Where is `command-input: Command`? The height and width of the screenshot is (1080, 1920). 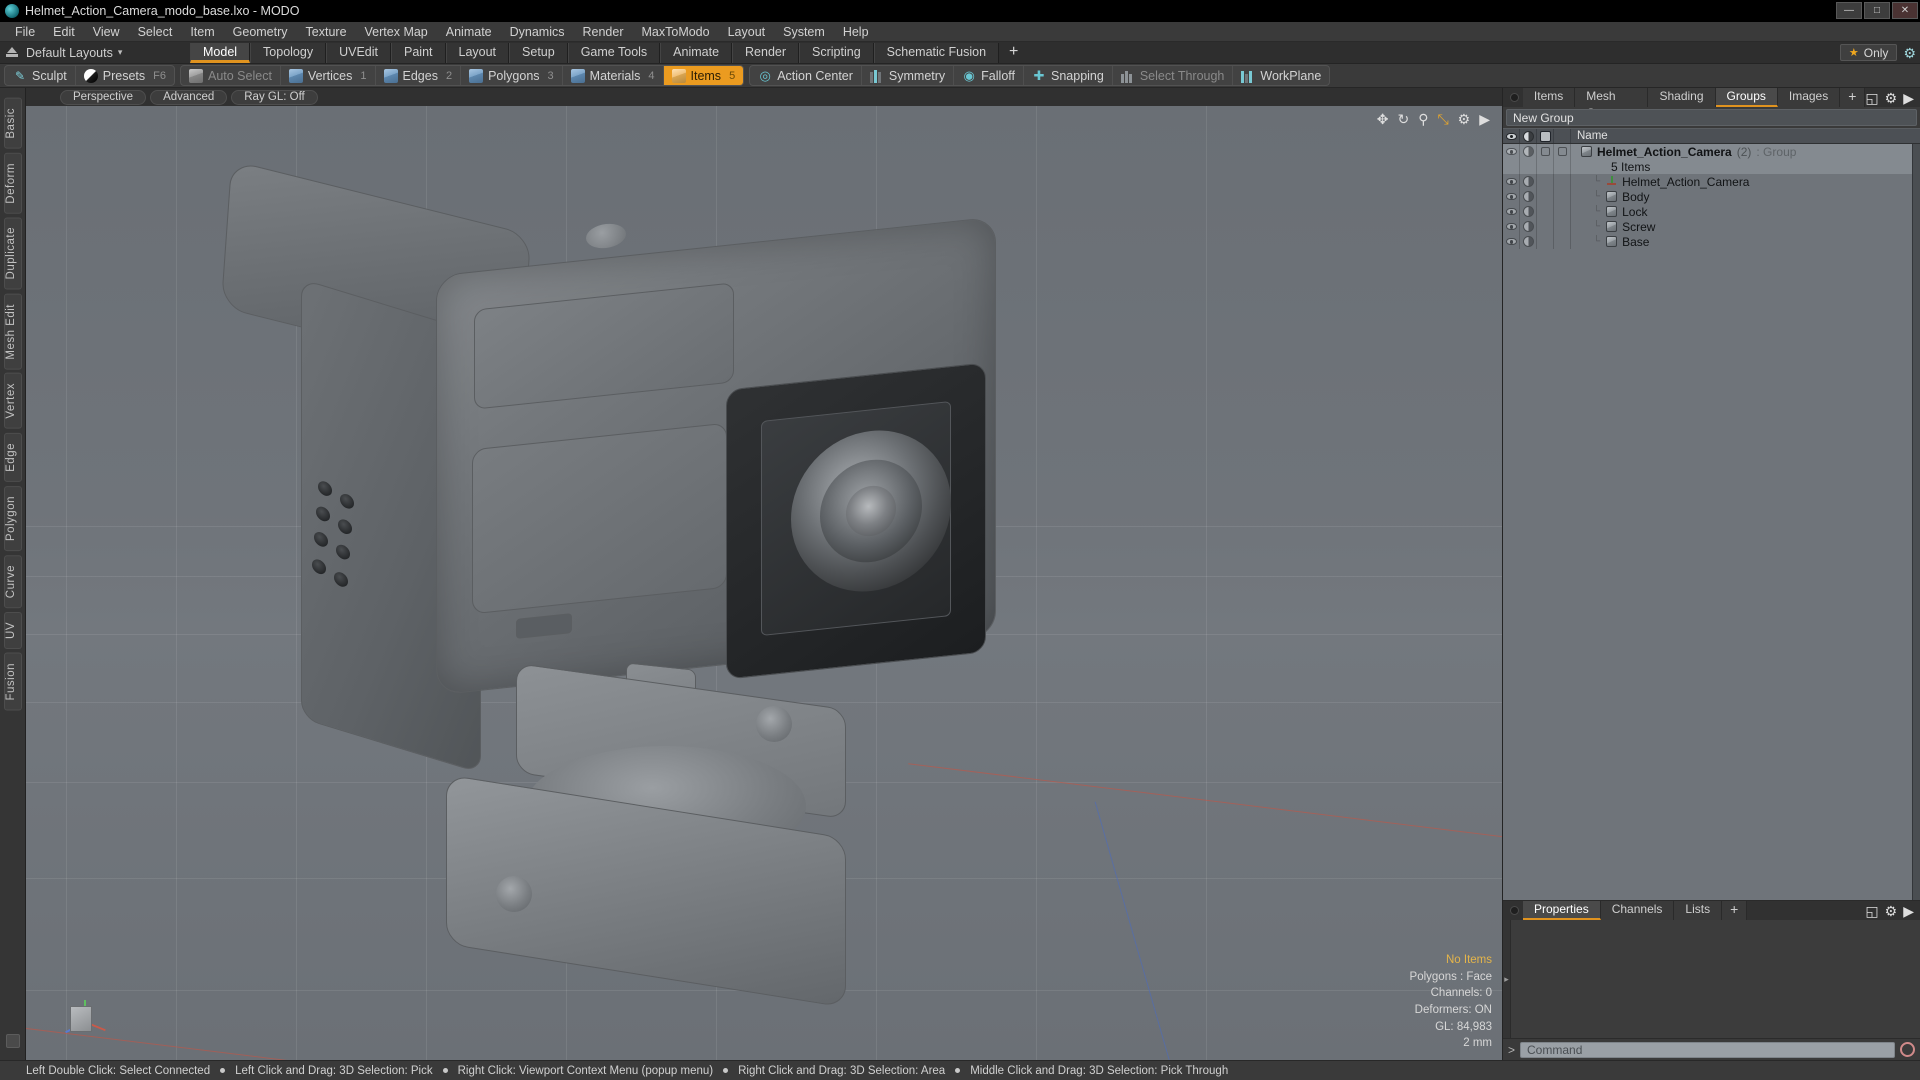 command-input: Command is located at coordinates (1707, 1049).